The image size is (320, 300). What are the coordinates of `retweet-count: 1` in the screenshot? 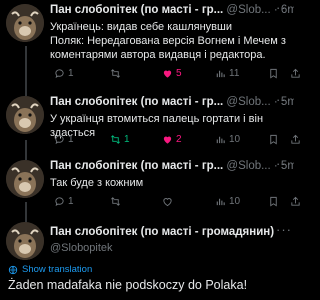 It's located at (127, 139).